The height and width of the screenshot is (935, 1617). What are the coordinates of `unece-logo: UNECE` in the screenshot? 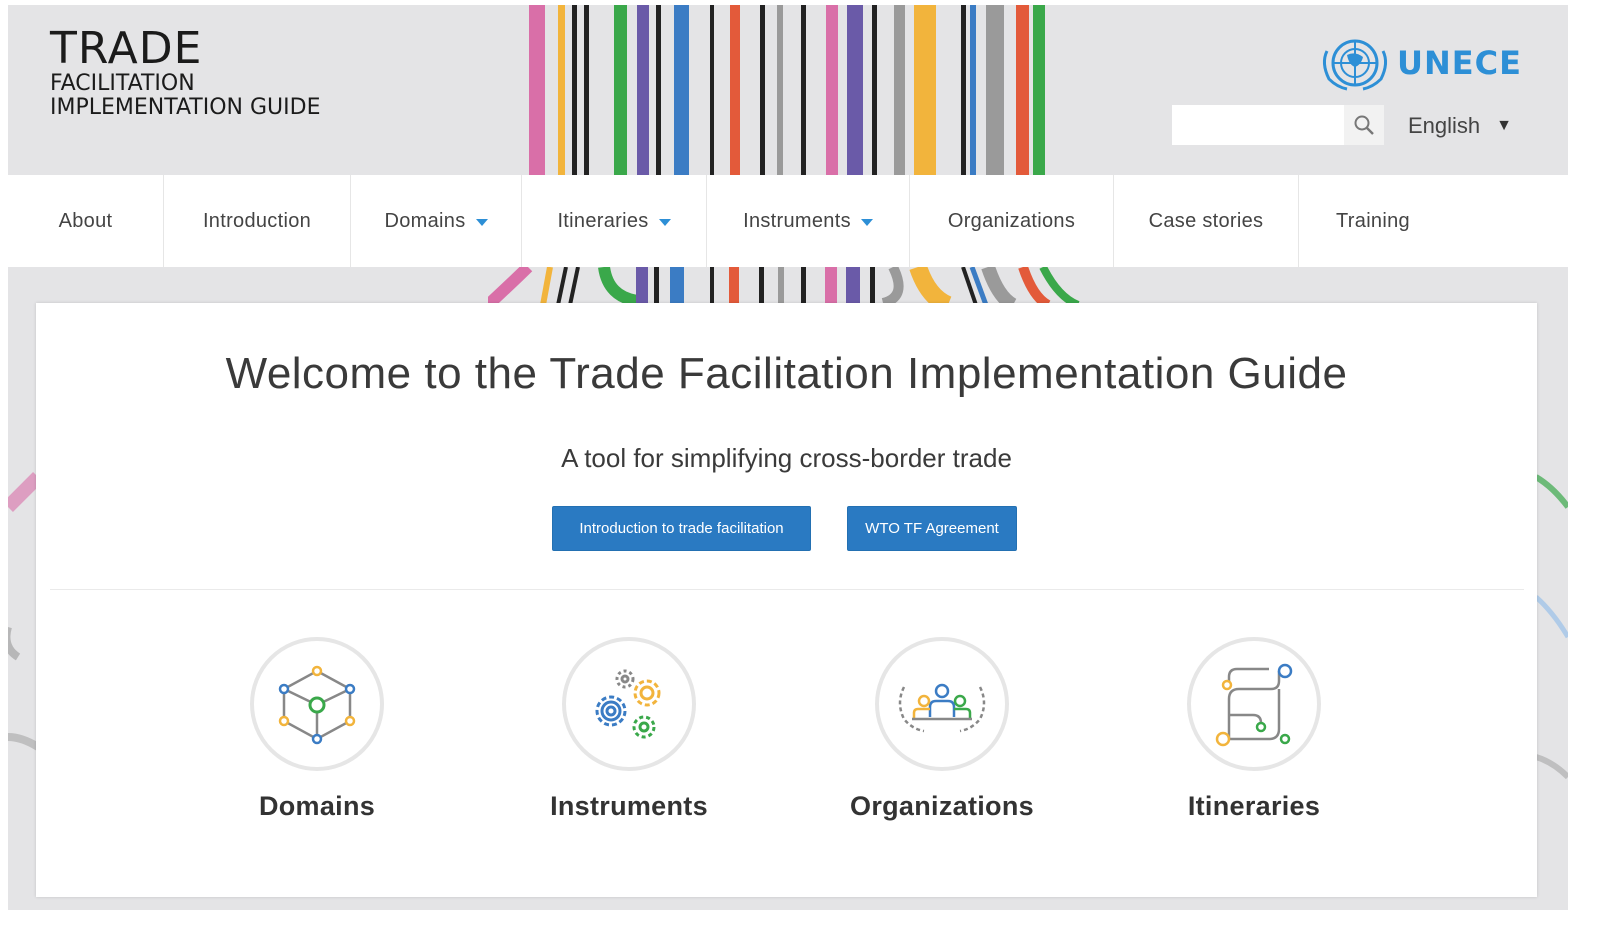 It's located at (1419, 63).